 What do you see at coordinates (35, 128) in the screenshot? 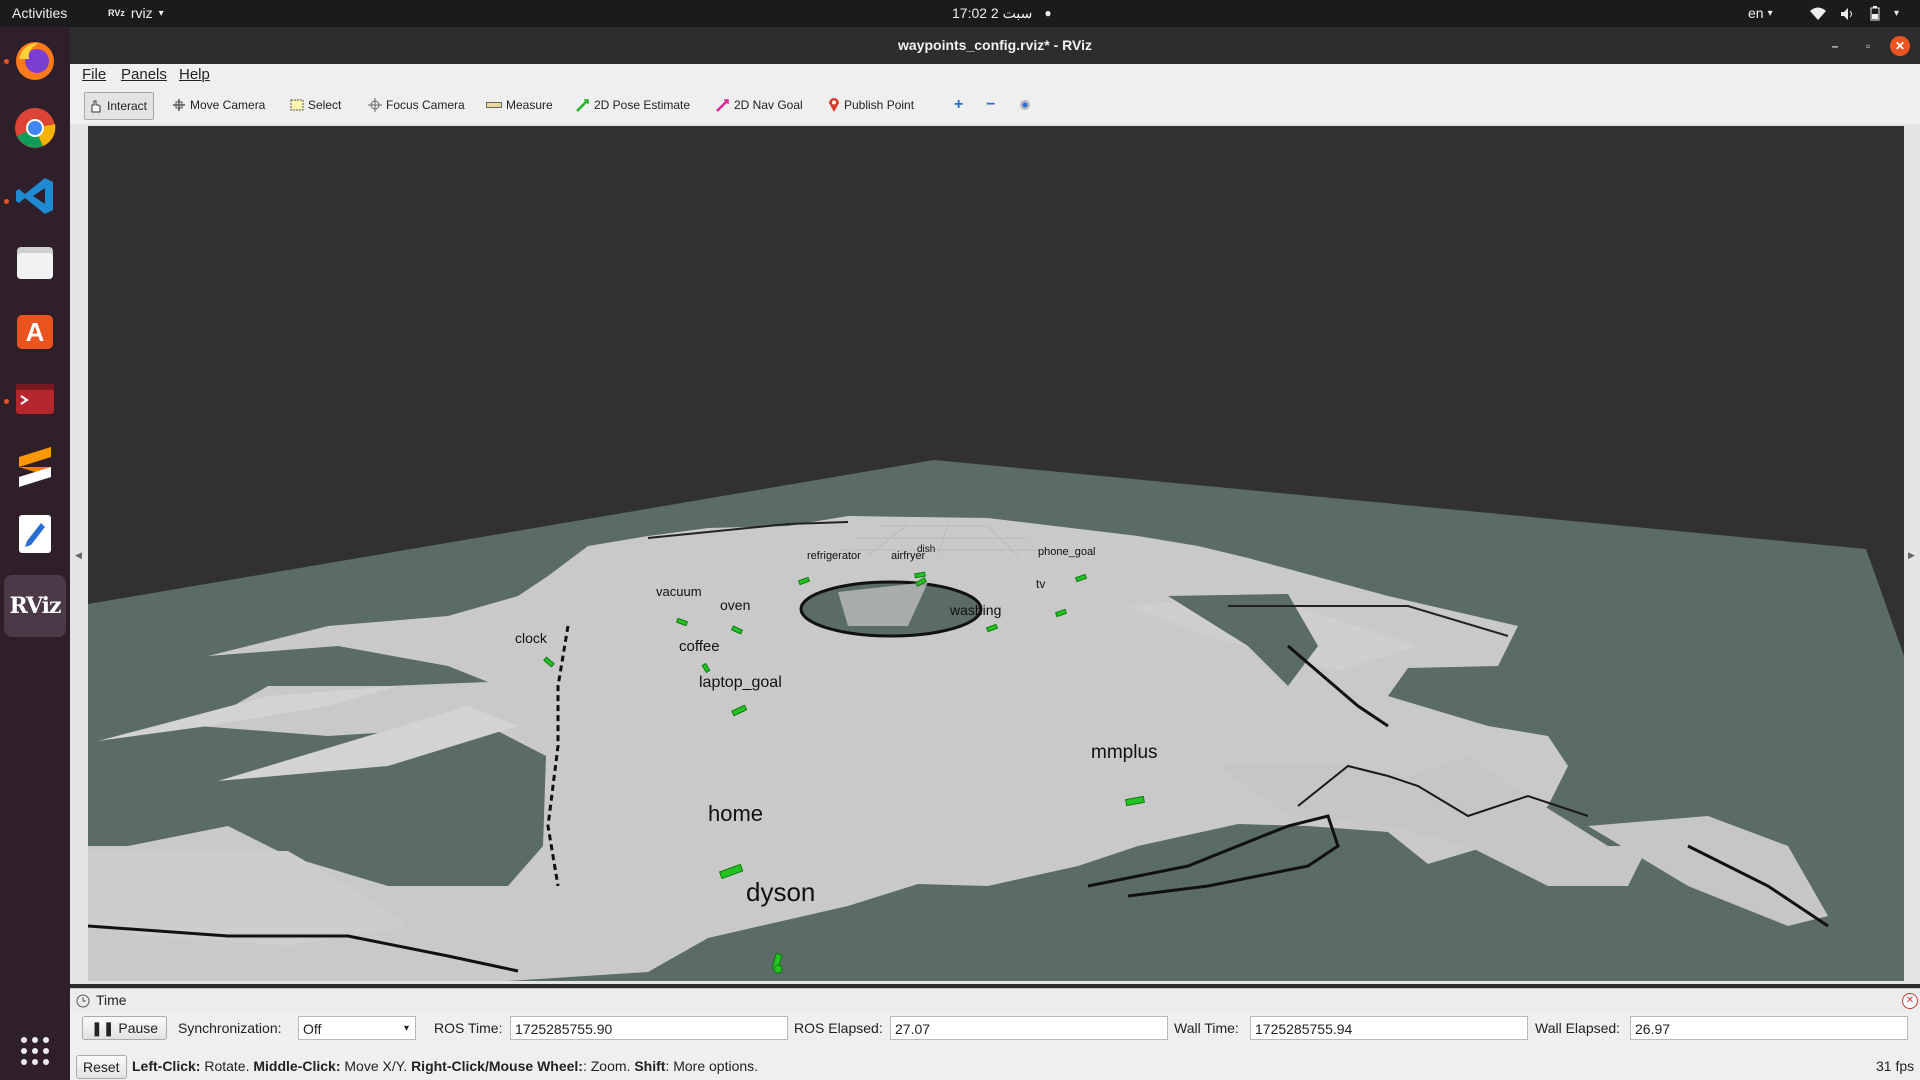
I see `chrome-icon` at bounding box center [35, 128].